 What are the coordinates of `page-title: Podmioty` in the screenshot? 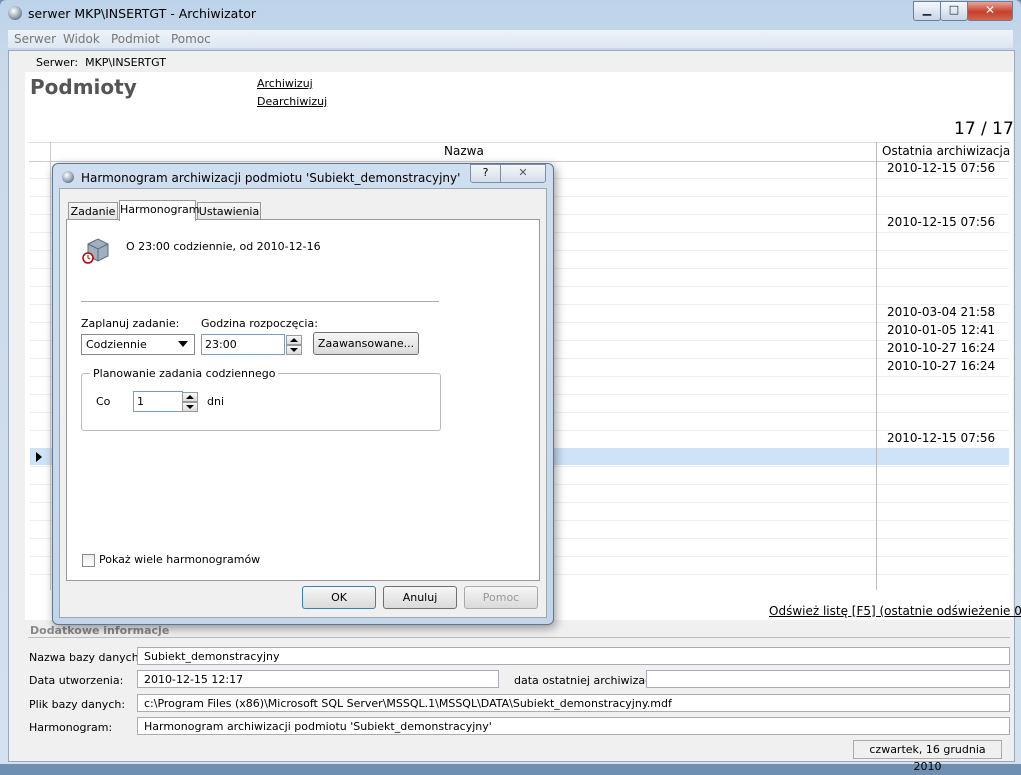 It's located at (83, 87).